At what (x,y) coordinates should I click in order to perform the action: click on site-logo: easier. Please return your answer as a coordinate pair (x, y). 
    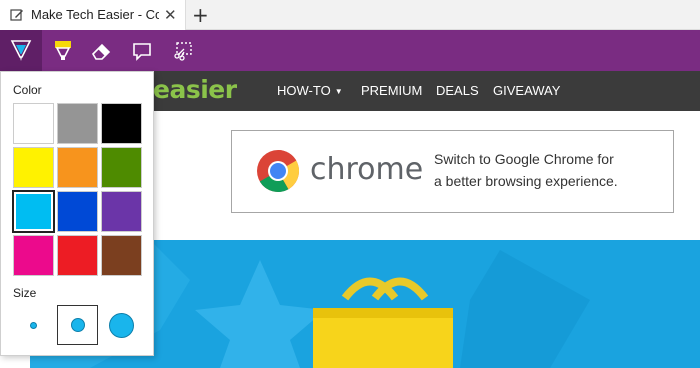
    Looking at the image, I should click on (195, 89).